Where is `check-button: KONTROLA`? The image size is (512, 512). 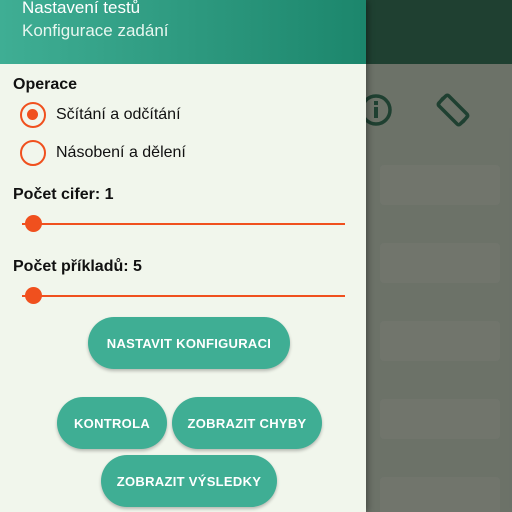 check-button: KONTROLA is located at coordinates (112, 423).